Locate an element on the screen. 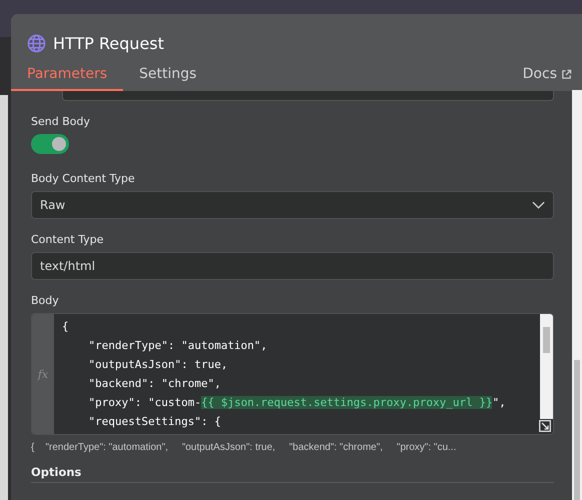 This screenshot has width=582, height=500. tab: Settings is located at coordinates (176, 78).